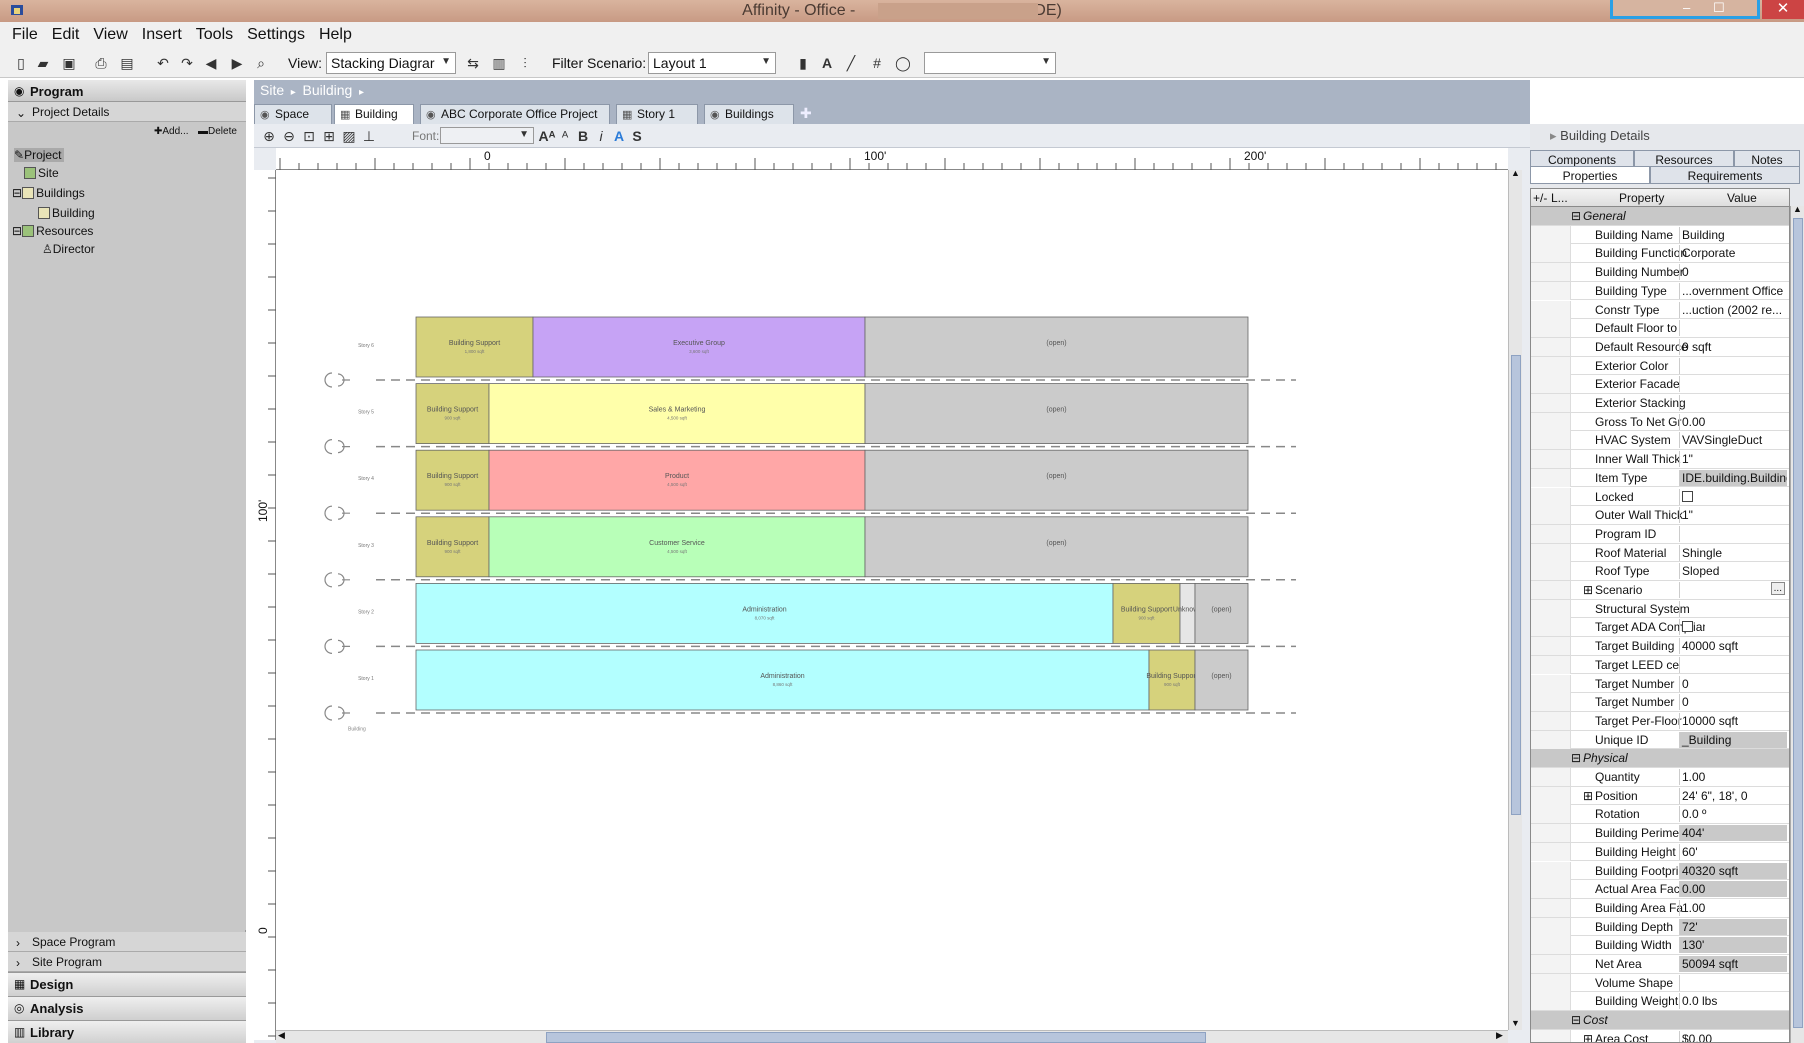  Describe the element at coordinates (1660, 1035) in the screenshot. I see `property-row: ⊞ Area Cost $0.00` at that location.